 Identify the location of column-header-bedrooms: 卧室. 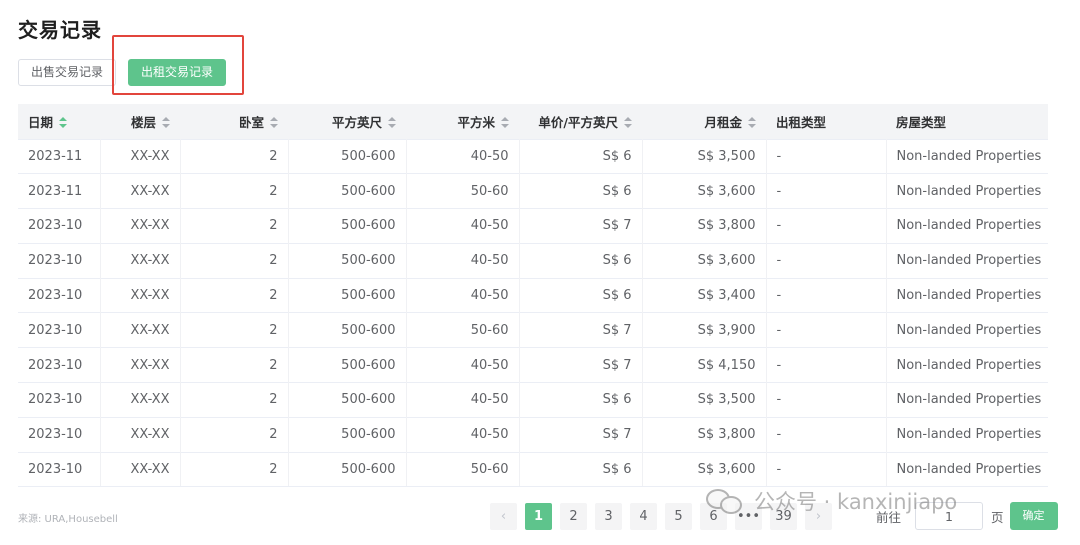
(234, 121).